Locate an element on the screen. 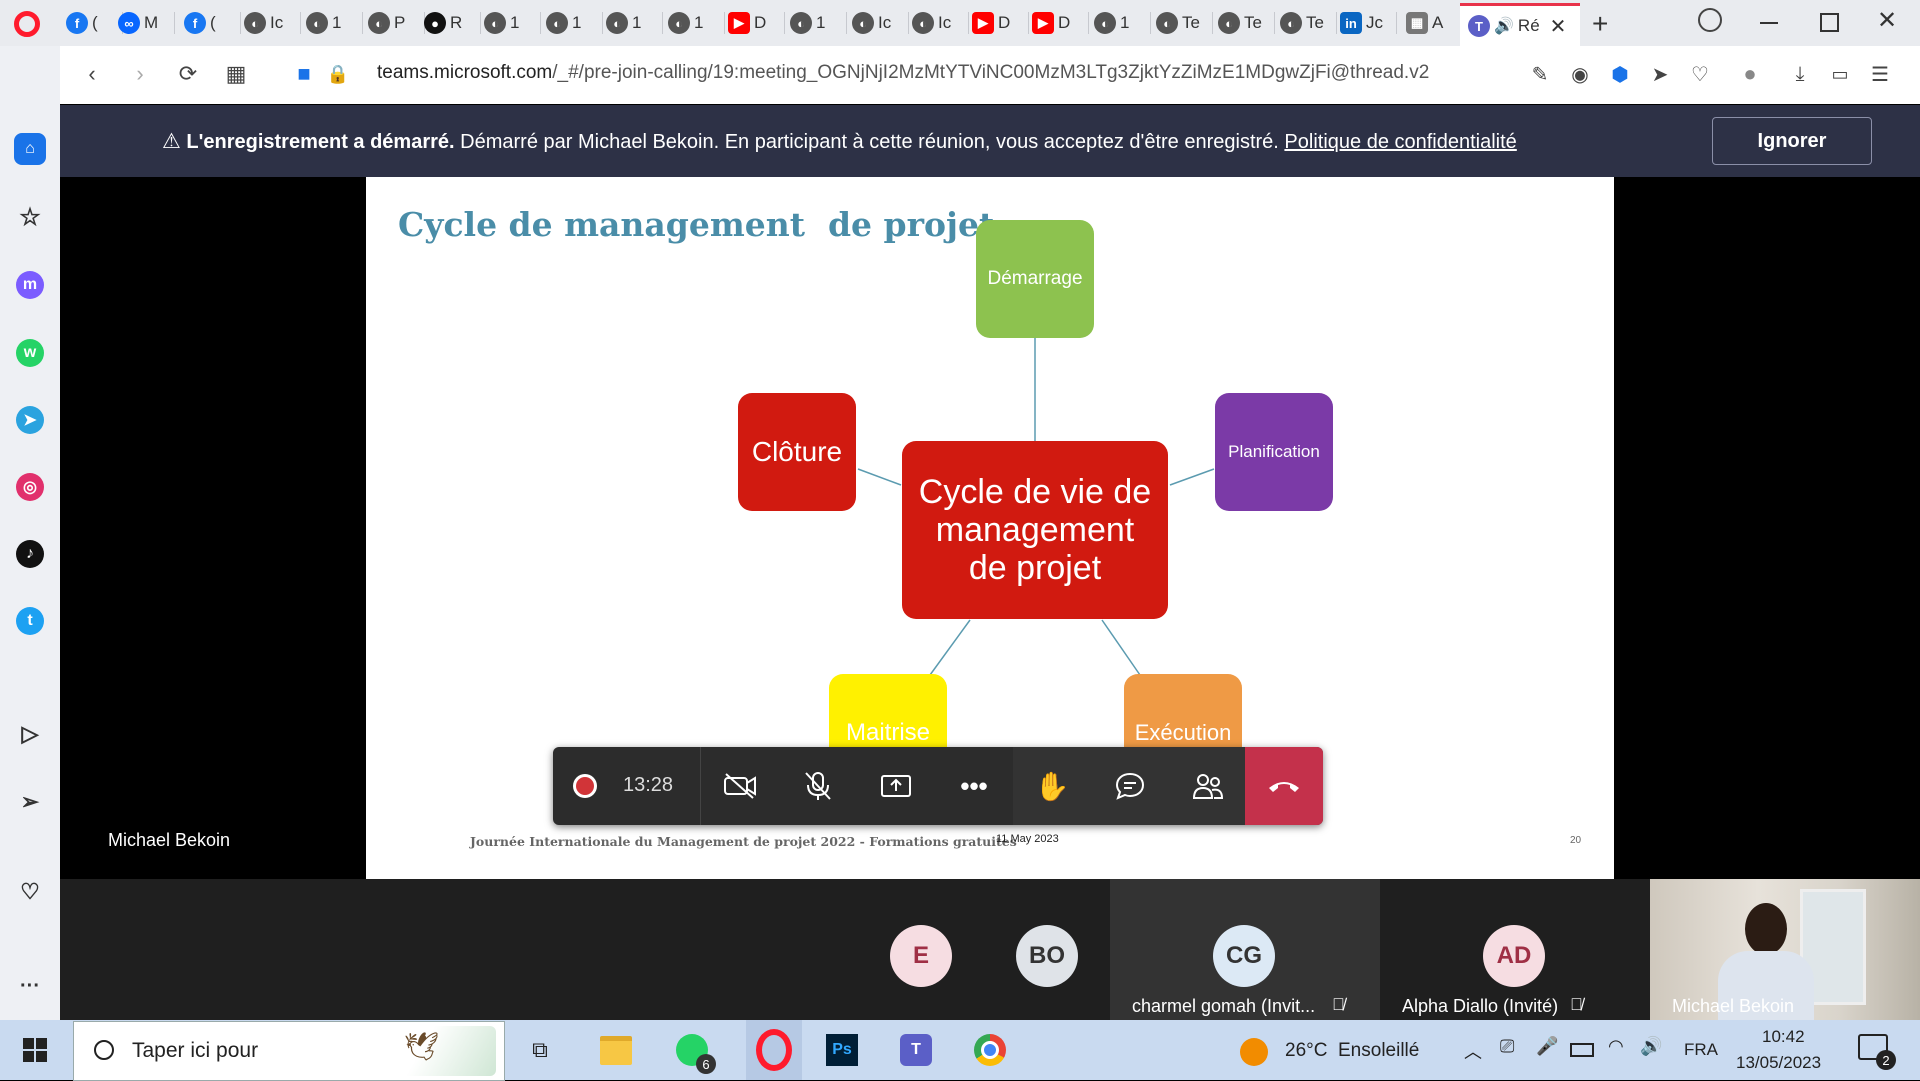  easy-setup-menu-icon: ☰ is located at coordinates (1880, 74).